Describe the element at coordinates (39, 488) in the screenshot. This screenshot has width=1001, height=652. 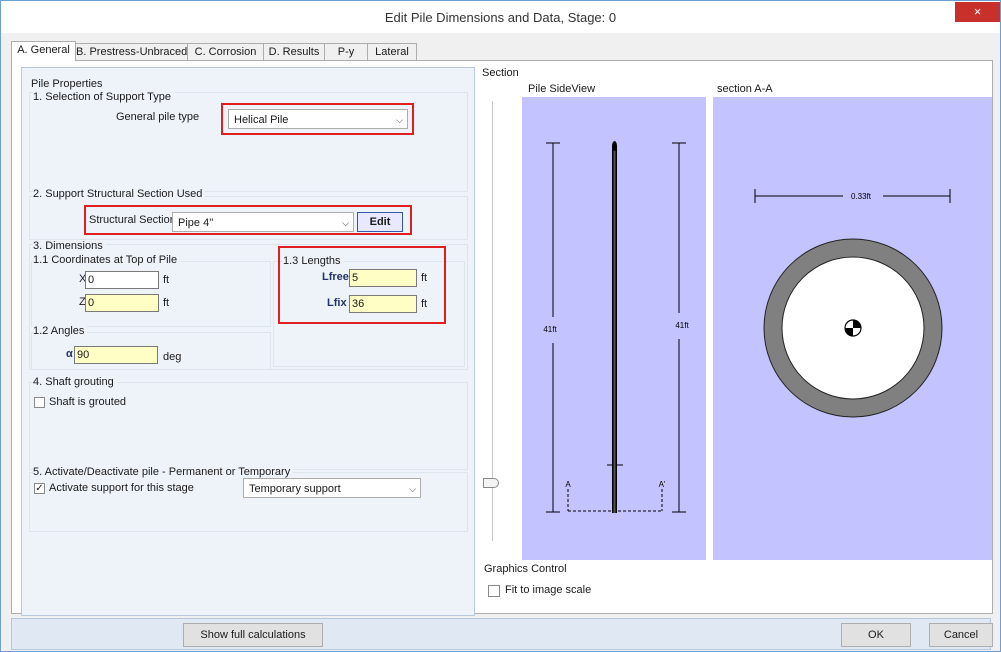
I see `activate-support-checkbox: ✓` at that location.